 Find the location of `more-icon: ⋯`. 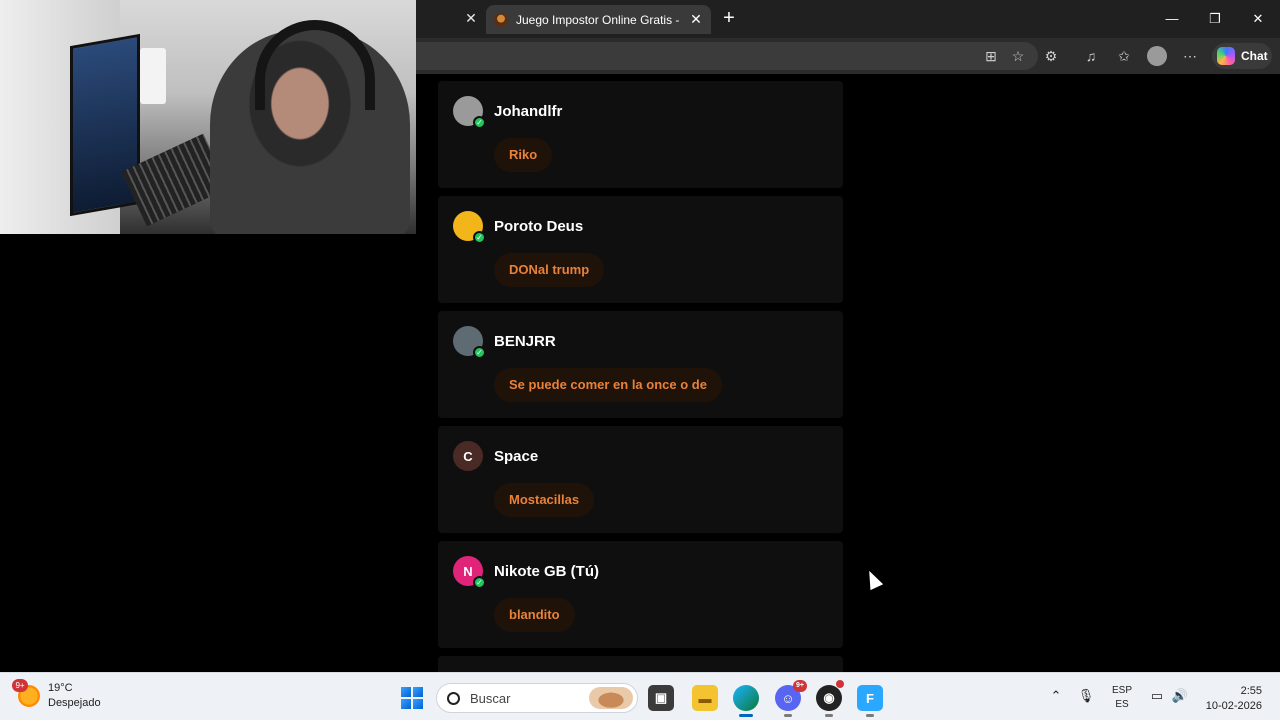

more-icon: ⋯ is located at coordinates (1190, 56).